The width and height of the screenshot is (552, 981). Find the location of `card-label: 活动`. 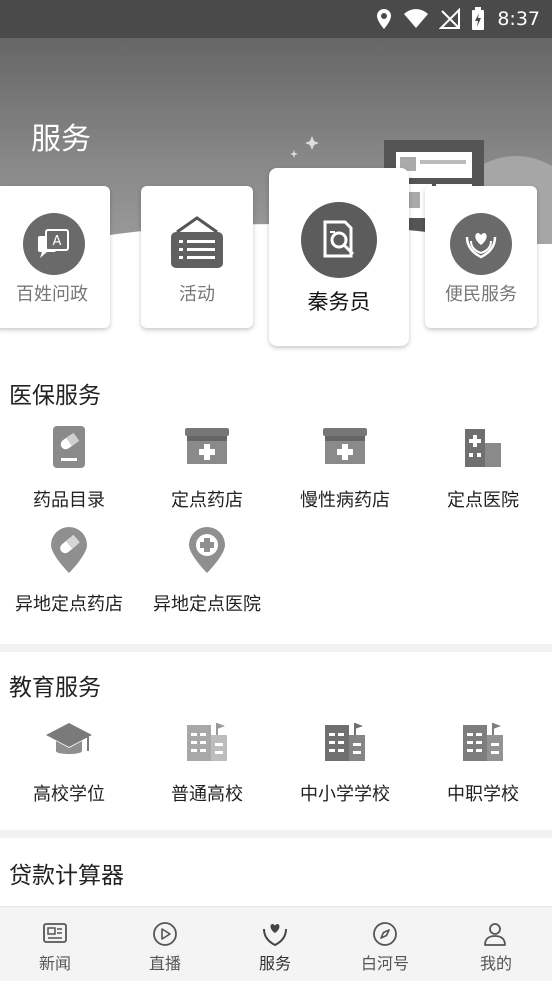

card-label: 活动 is located at coordinates (197, 294).